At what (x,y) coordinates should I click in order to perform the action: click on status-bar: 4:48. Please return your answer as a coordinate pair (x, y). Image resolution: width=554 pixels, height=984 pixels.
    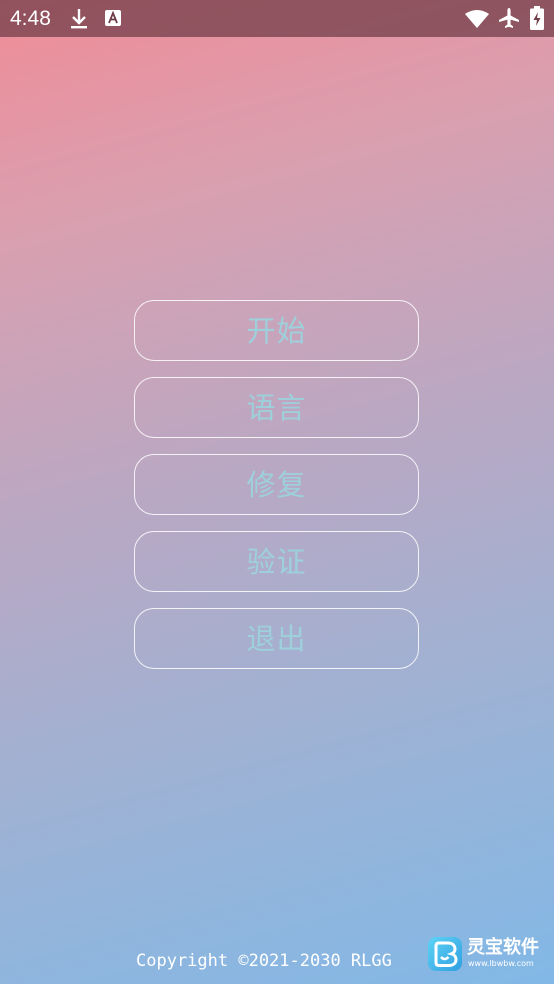
    Looking at the image, I should click on (277, 18).